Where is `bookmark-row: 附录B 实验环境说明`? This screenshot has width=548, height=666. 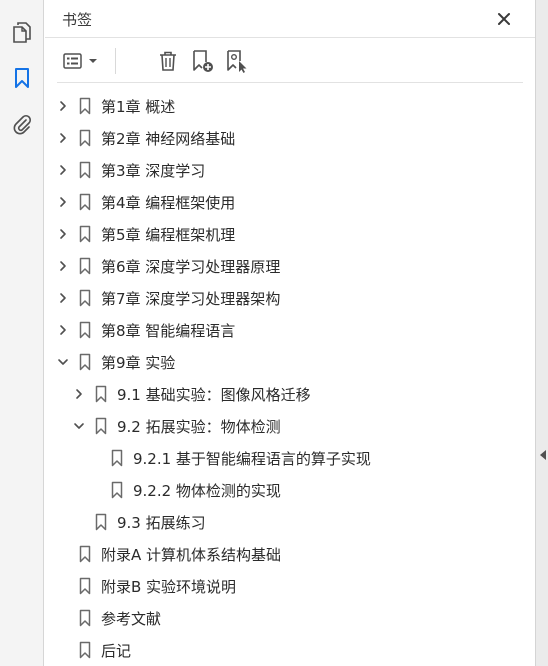 bookmark-row: 附录B 实验环境说明 is located at coordinates (290, 586).